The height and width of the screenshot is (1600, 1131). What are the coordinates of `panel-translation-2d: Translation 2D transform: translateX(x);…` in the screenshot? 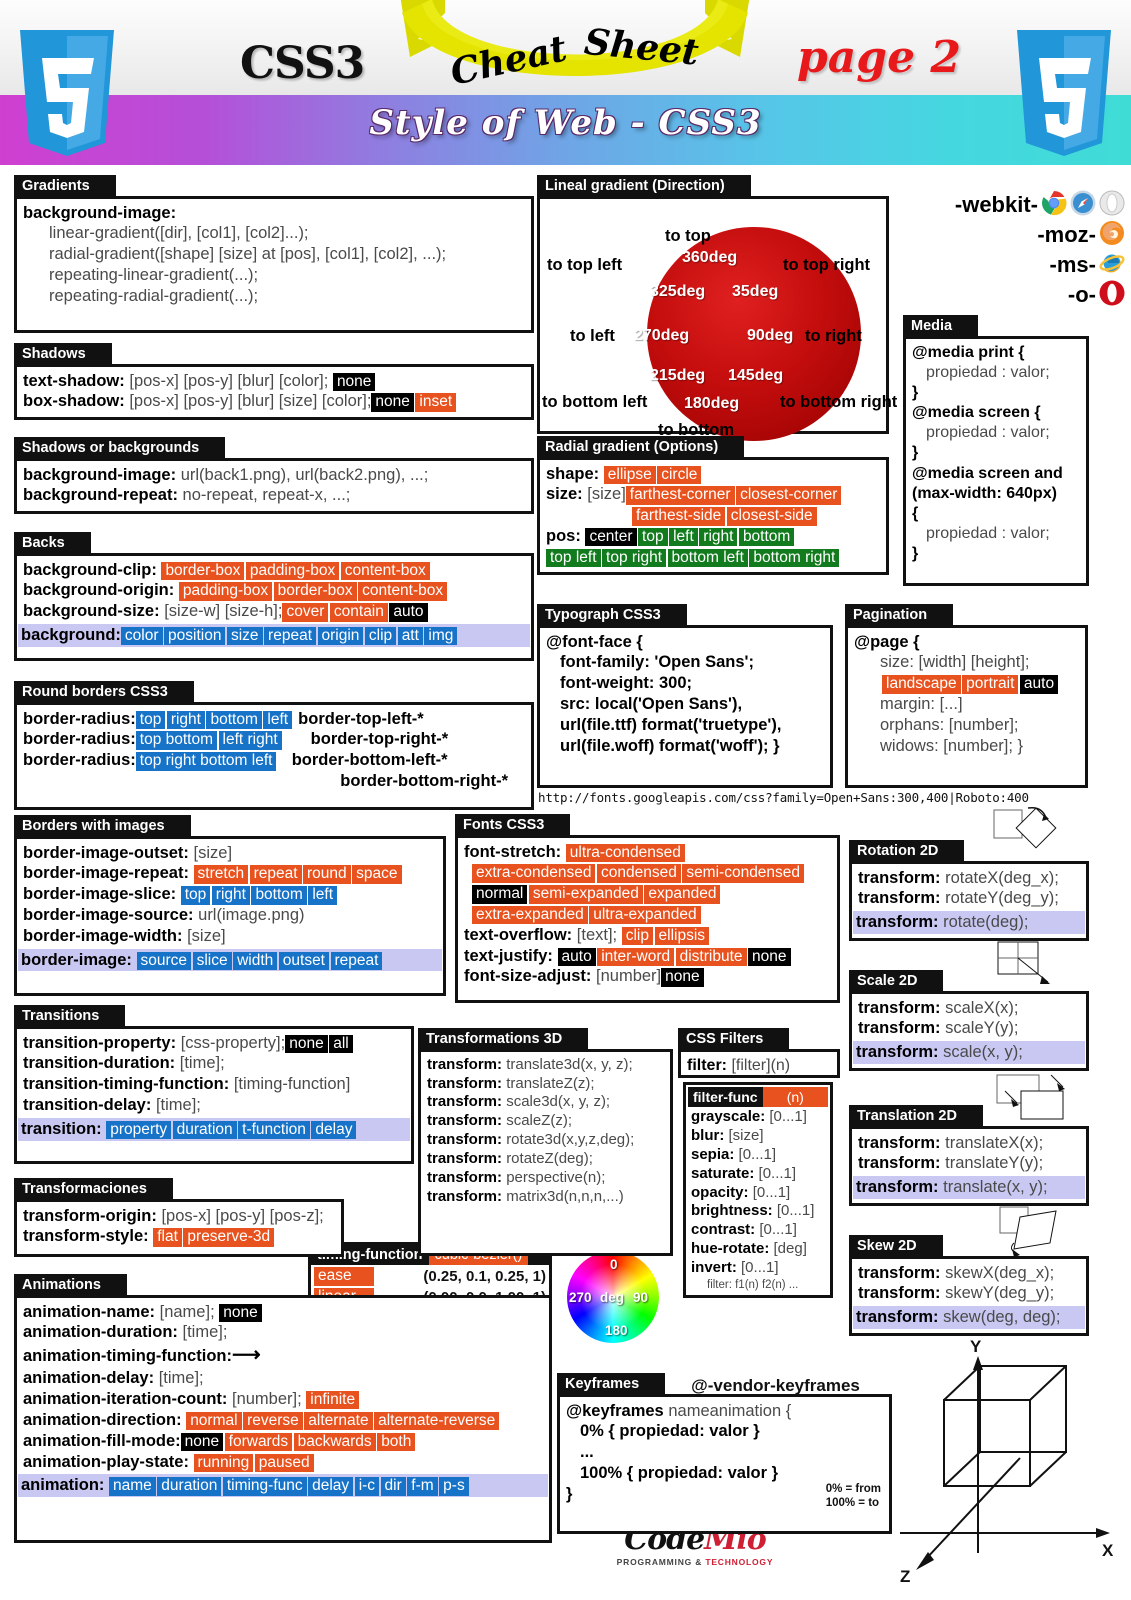 It's located at (969, 1155).